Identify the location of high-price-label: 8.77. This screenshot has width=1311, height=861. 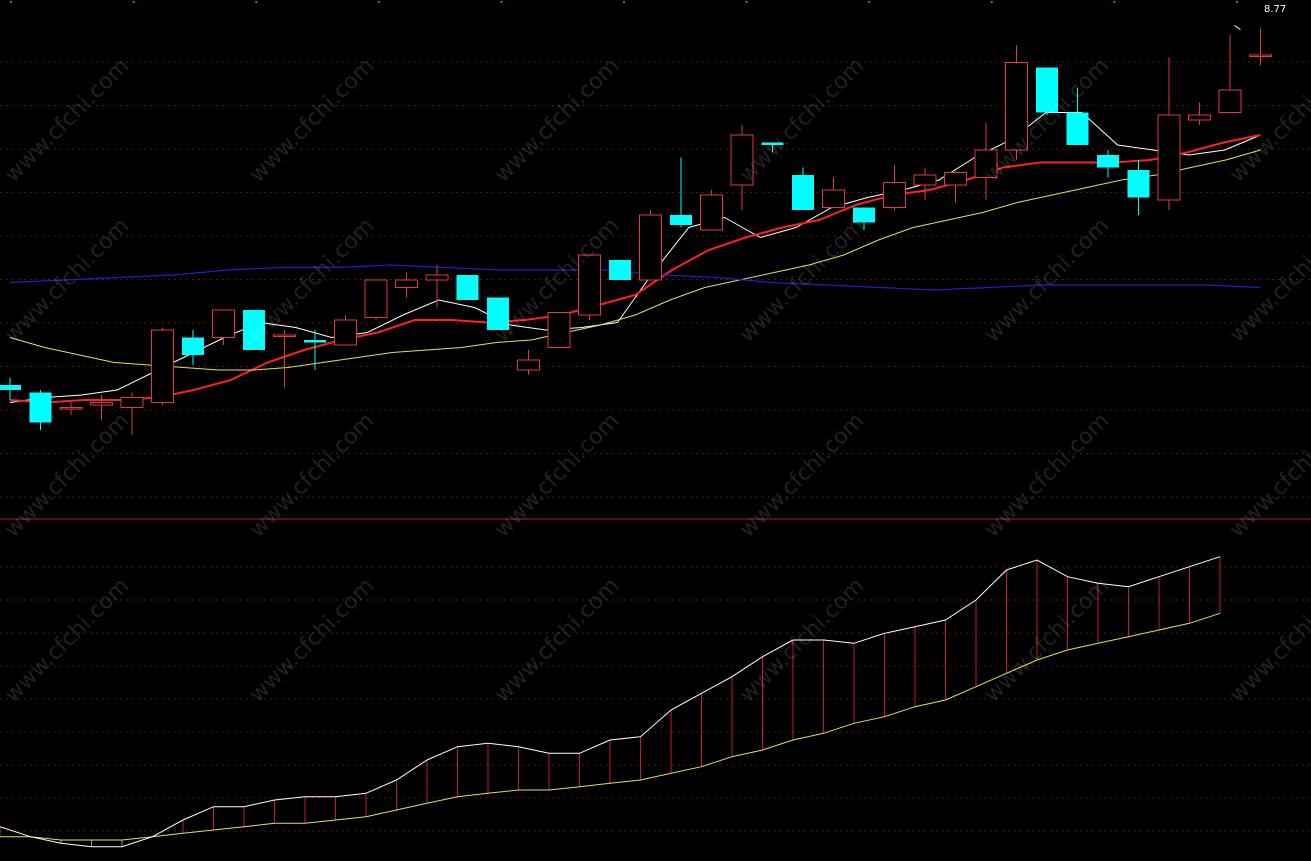
(1275, 9).